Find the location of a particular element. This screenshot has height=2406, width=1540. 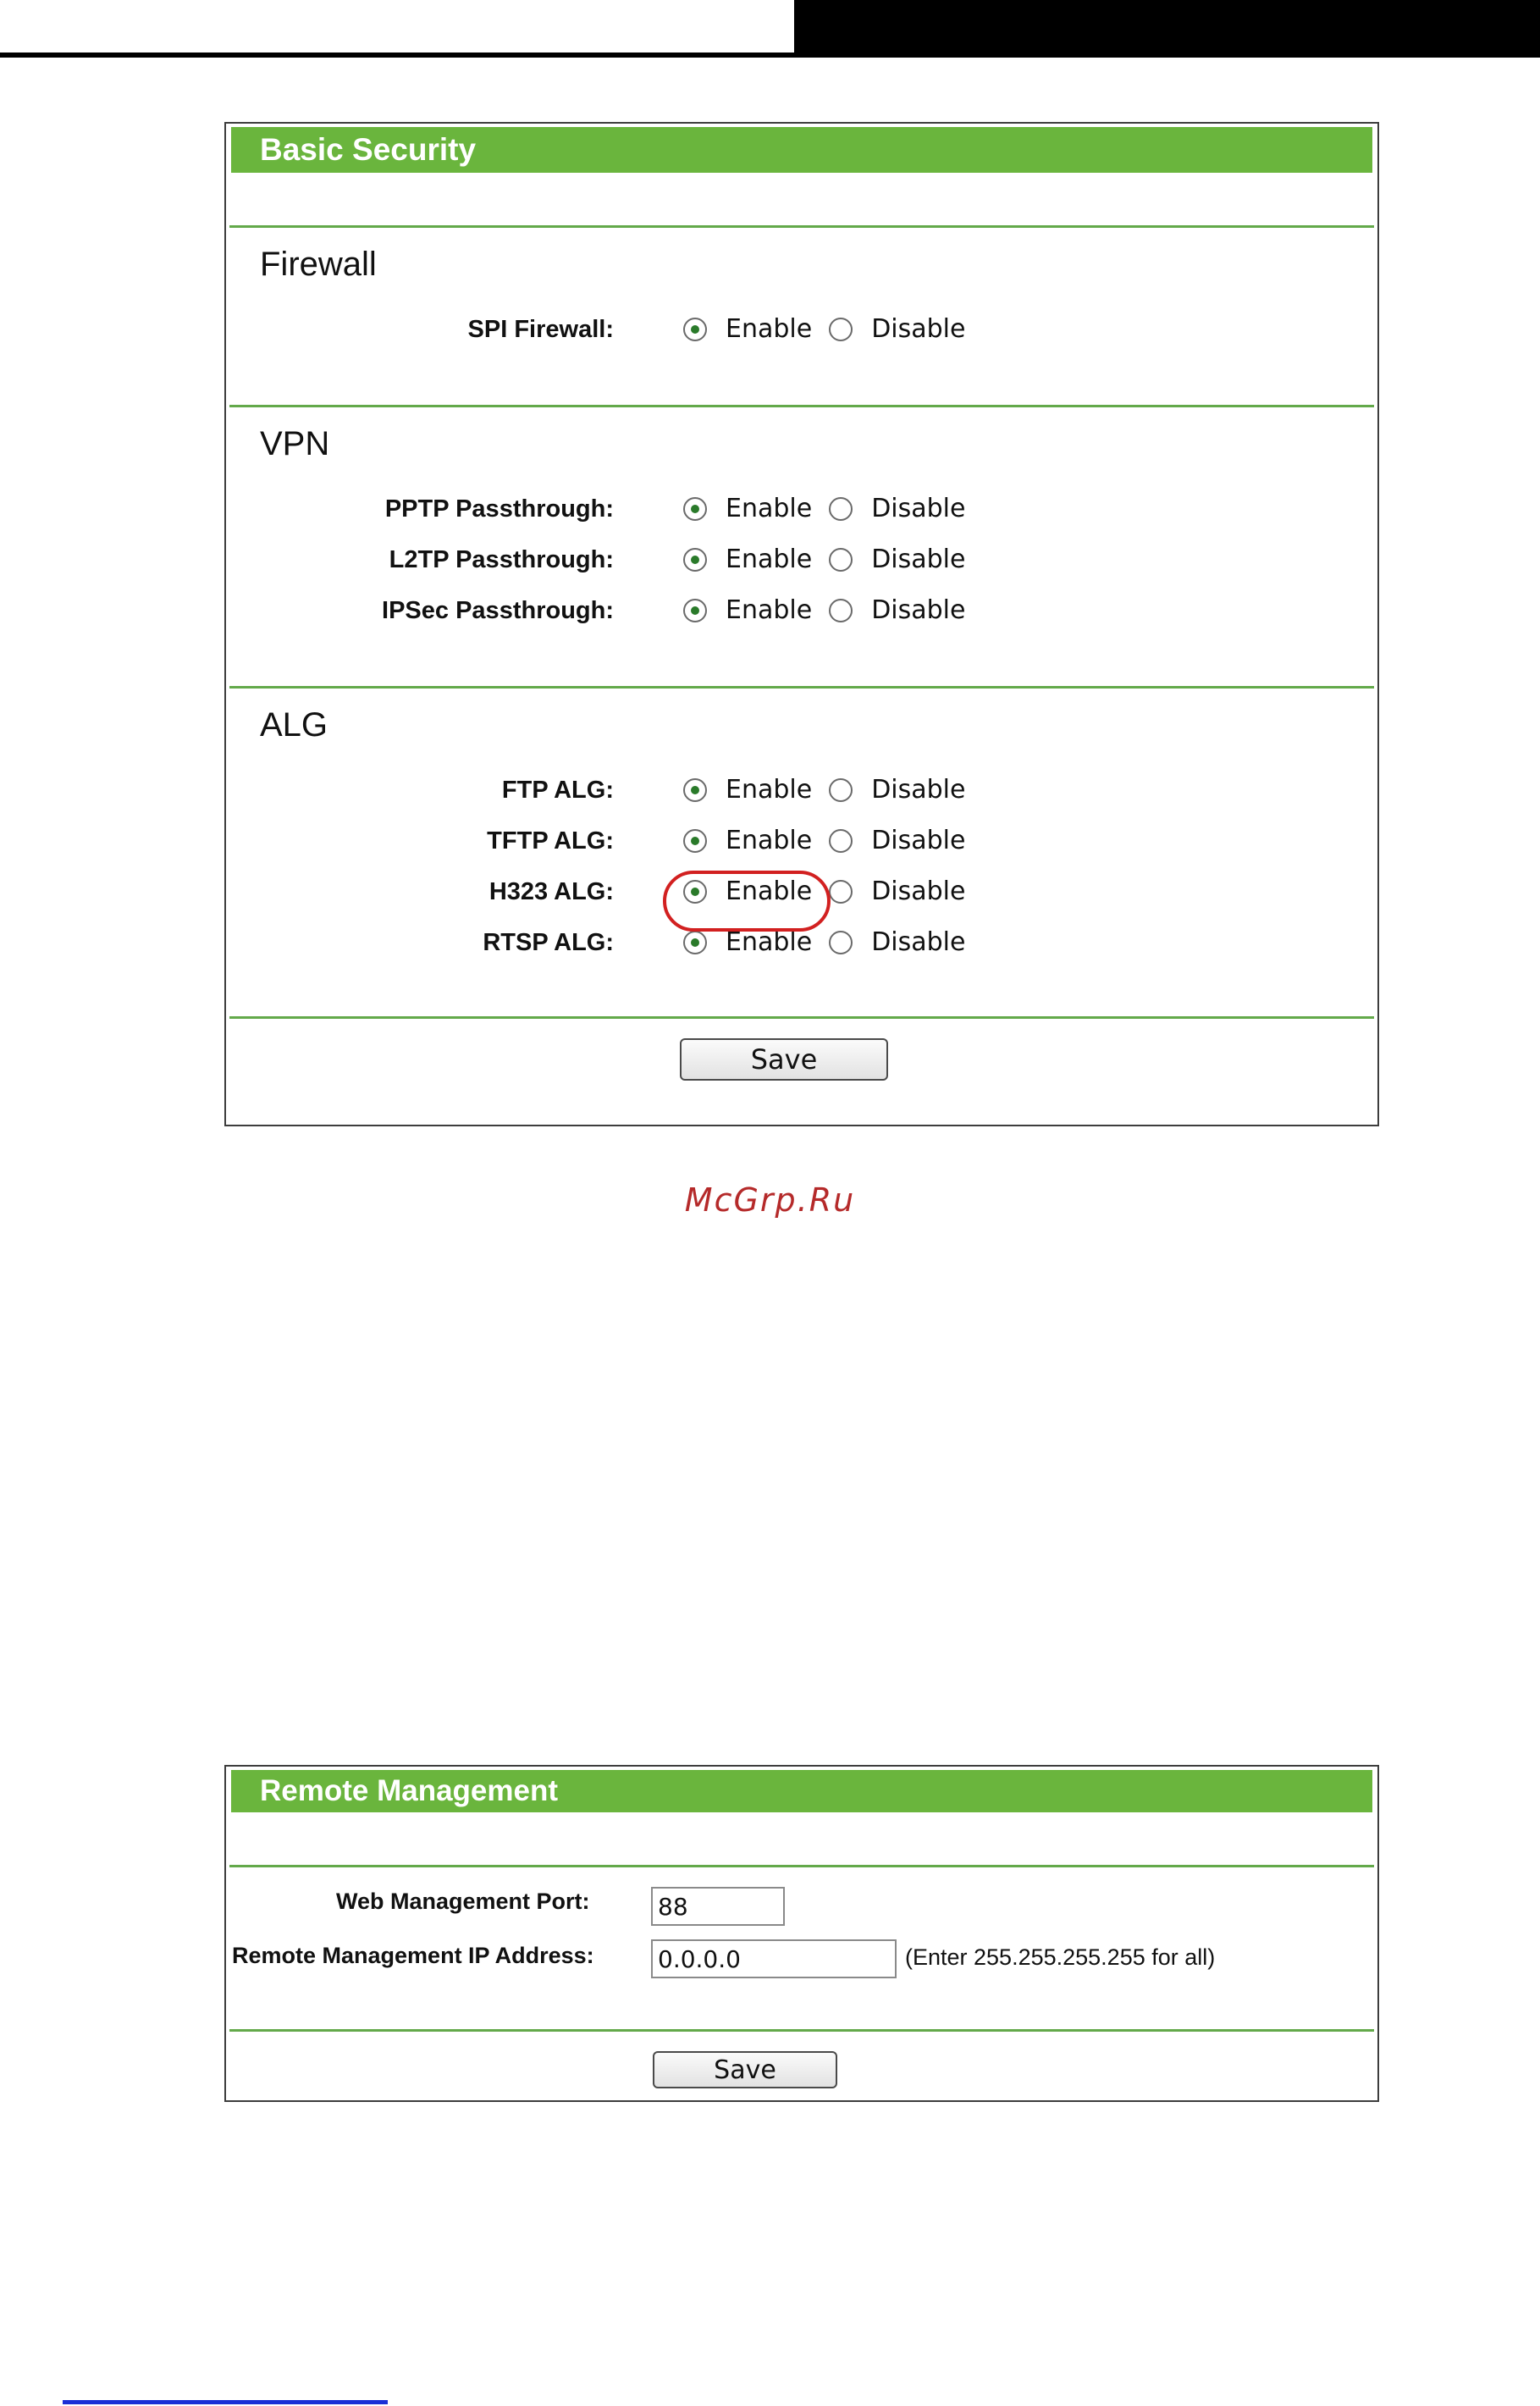

tftp-alg-radio-group: Enable Disable is located at coordinates (832, 841).